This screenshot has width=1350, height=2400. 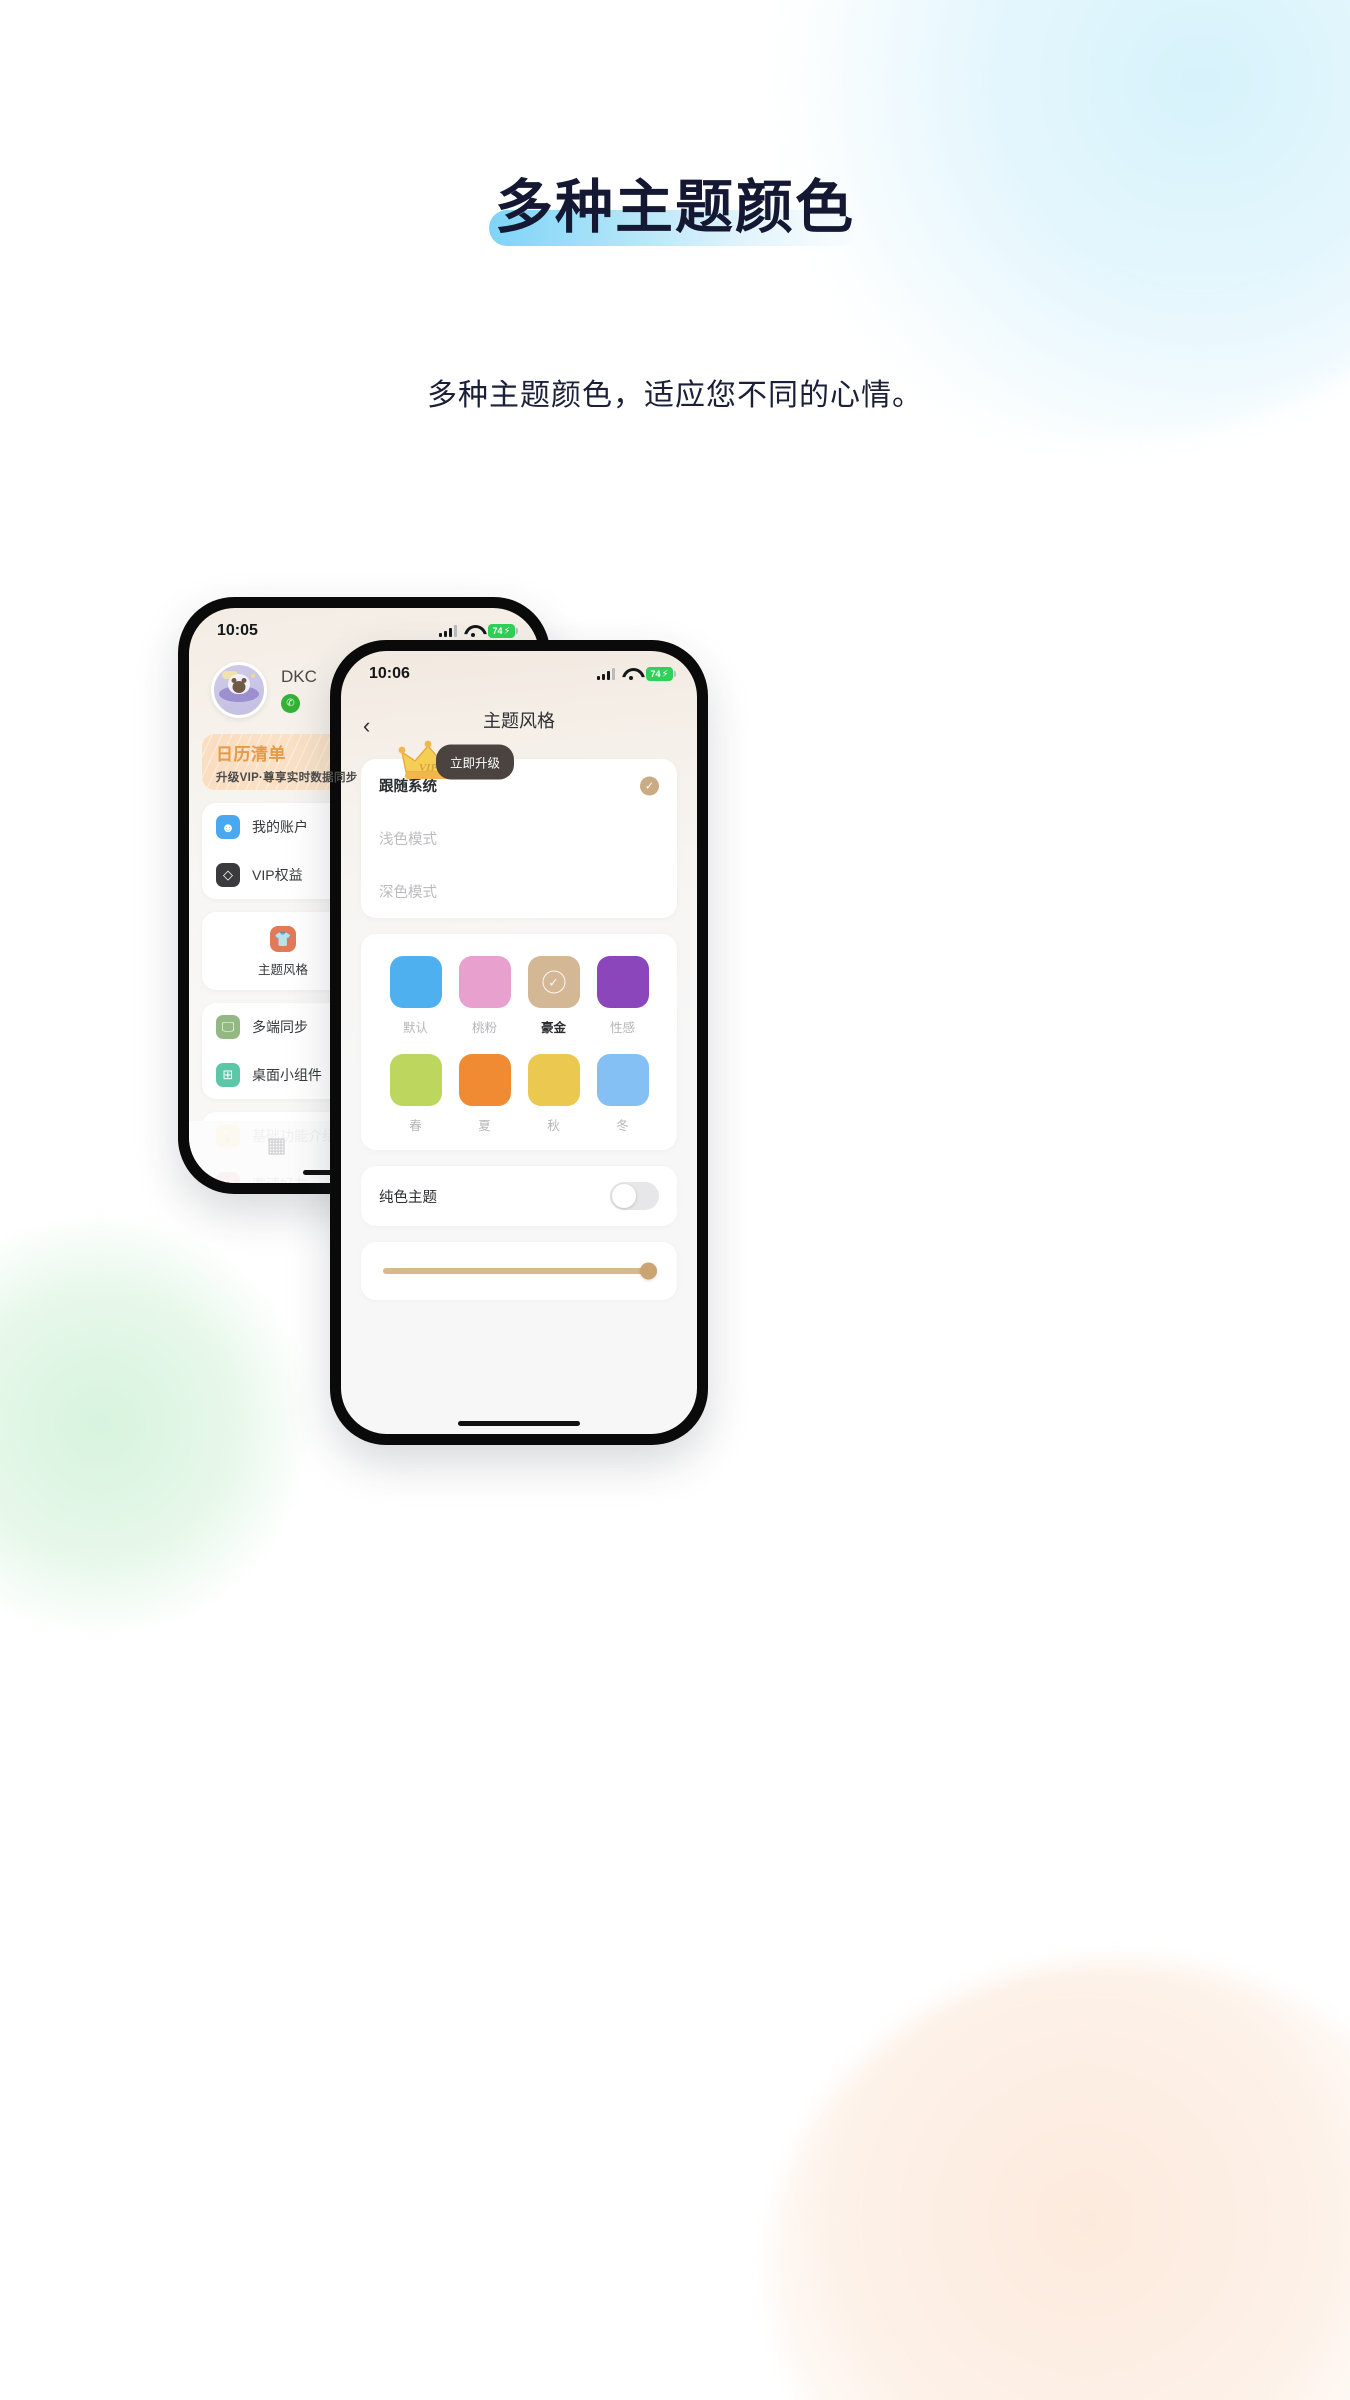 What do you see at coordinates (1060, 2180) in the screenshot?
I see `orange-blob-bottom-right` at bounding box center [1060, 2180].